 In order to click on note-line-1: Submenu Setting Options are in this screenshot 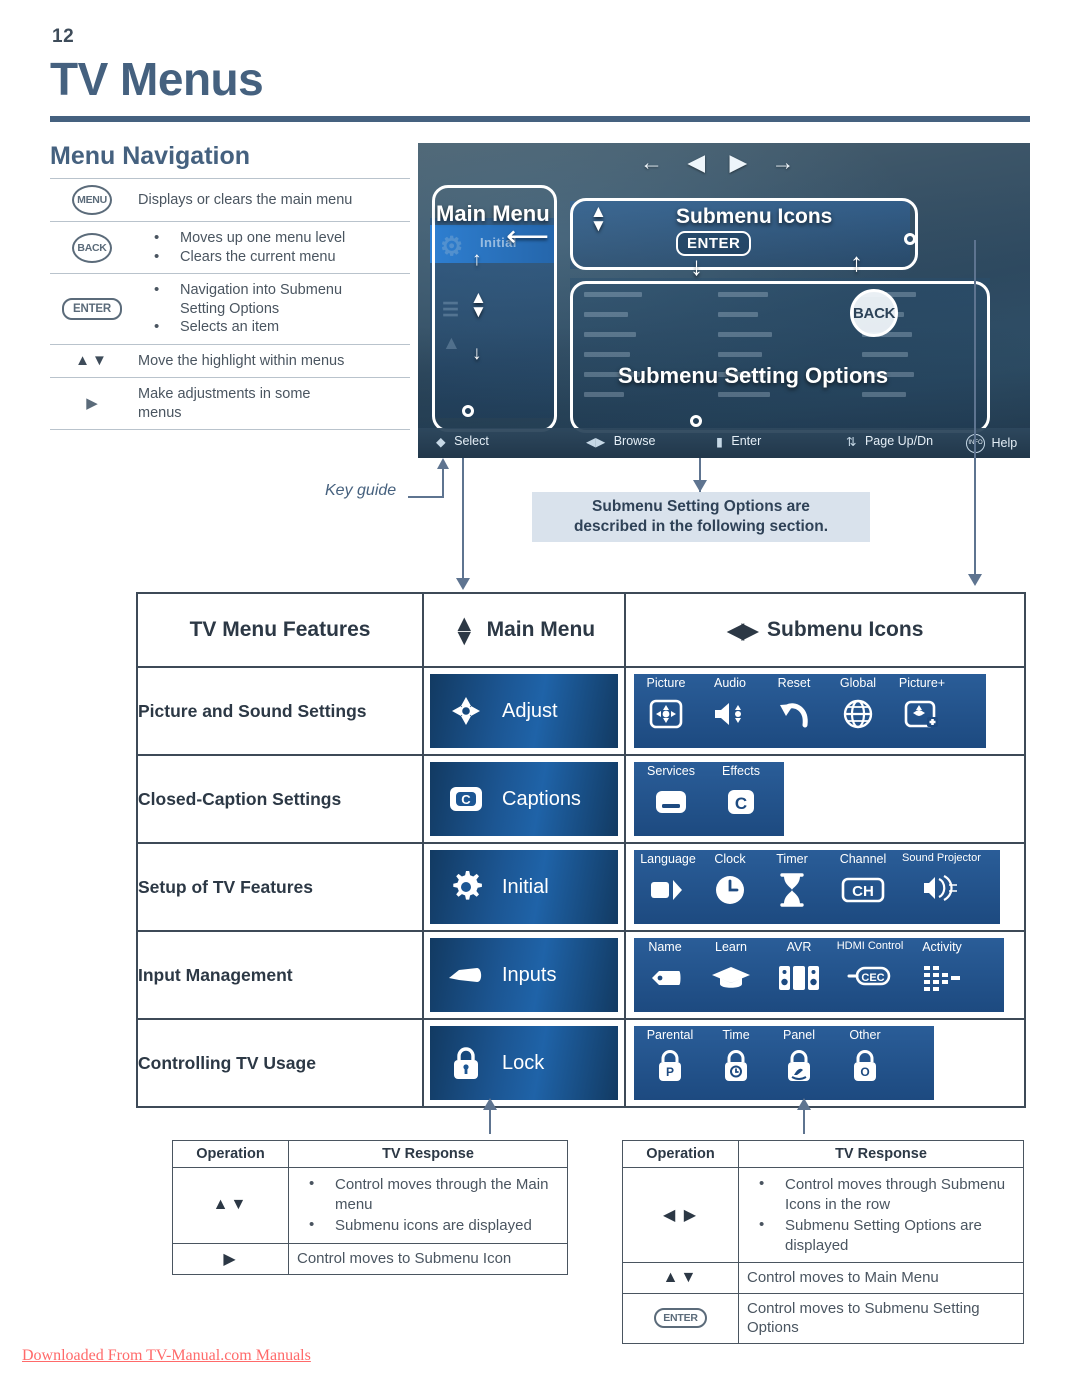, I will do `click(701, 506)`.